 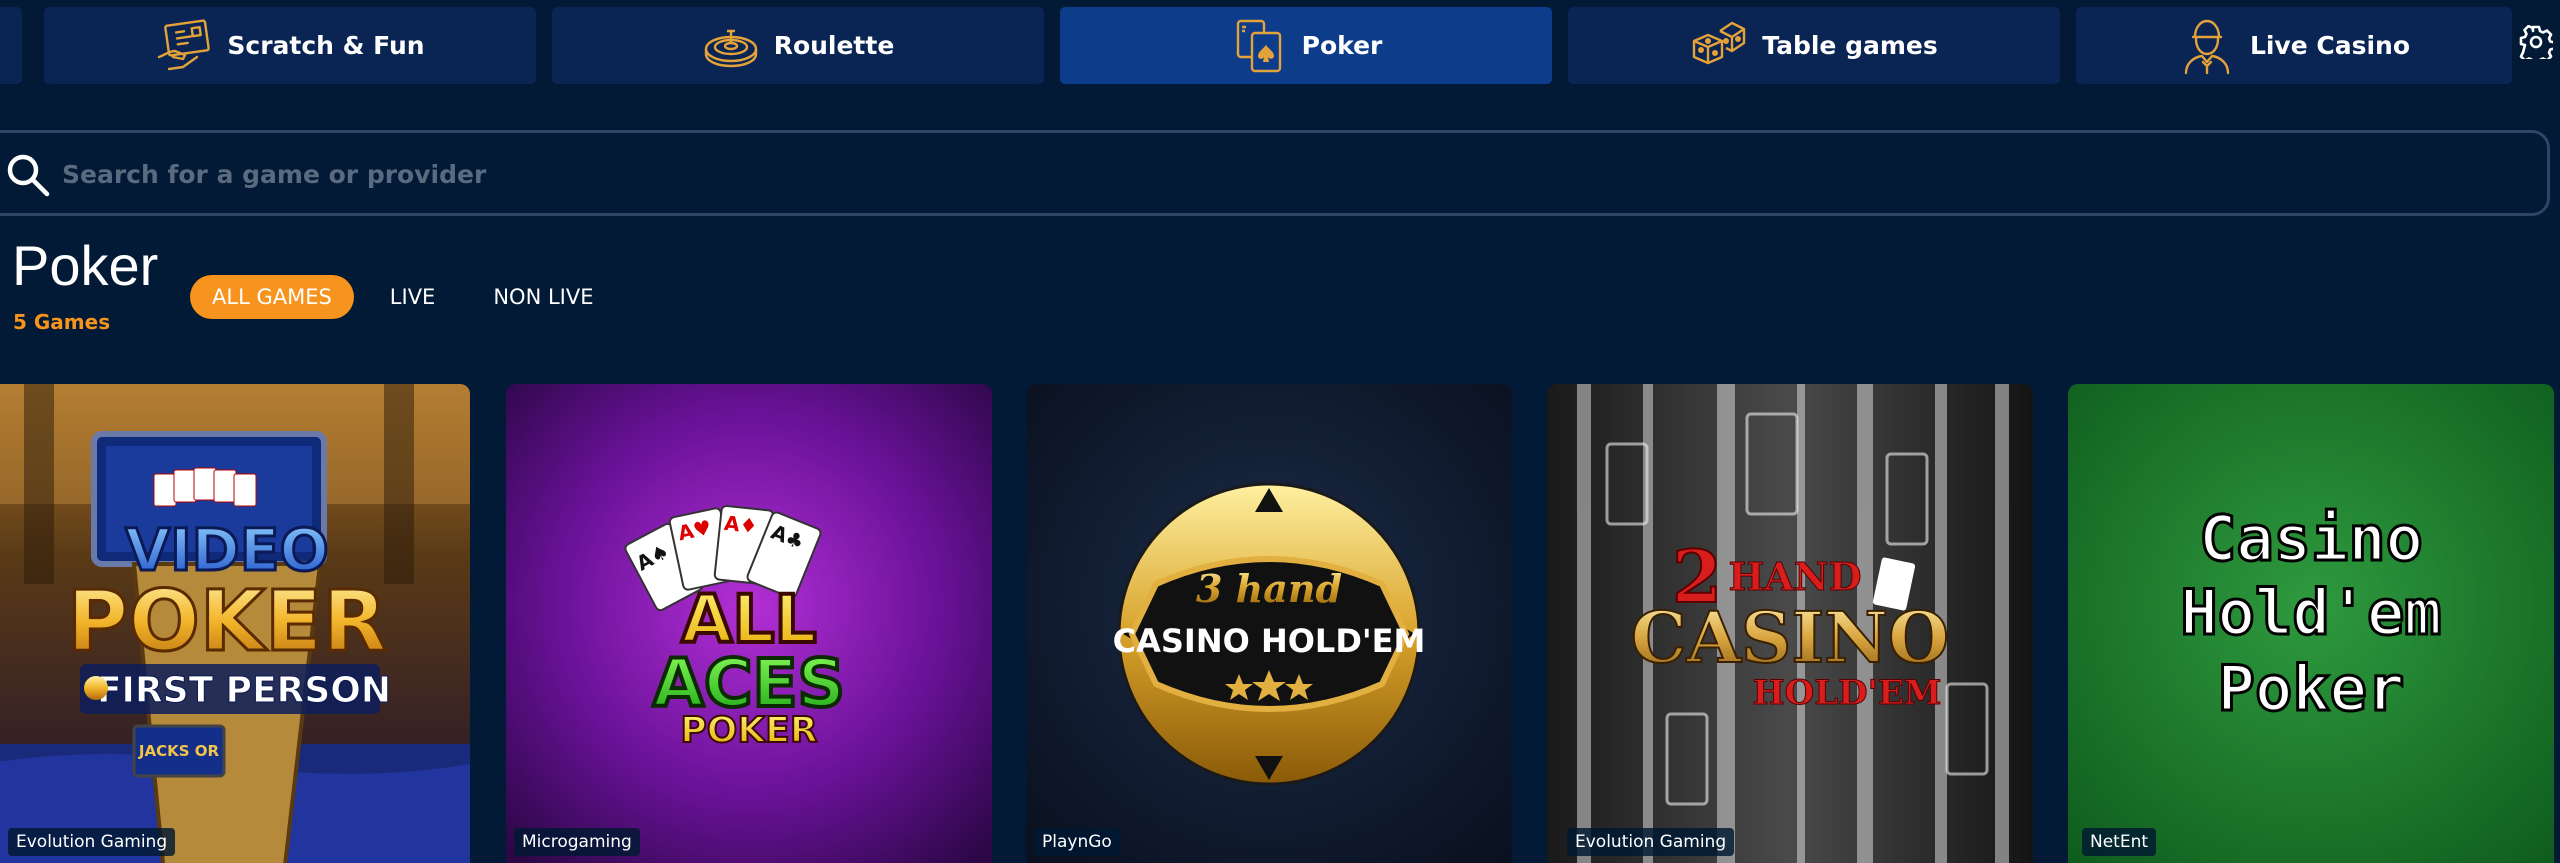 What do you see at coordinates (272, 297) in the screenshot?
I see `filter-all-games: ALL GAMES` at bounding box center [272, 297].